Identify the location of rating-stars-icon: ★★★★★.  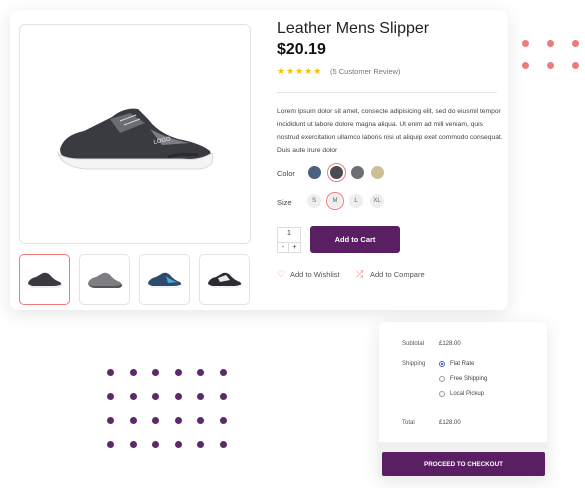
(300, 71).